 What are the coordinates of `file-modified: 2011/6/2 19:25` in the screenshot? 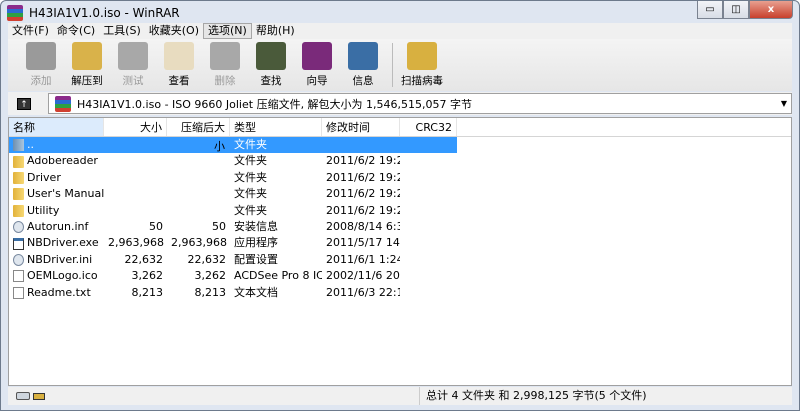 It's located at (363, 161).